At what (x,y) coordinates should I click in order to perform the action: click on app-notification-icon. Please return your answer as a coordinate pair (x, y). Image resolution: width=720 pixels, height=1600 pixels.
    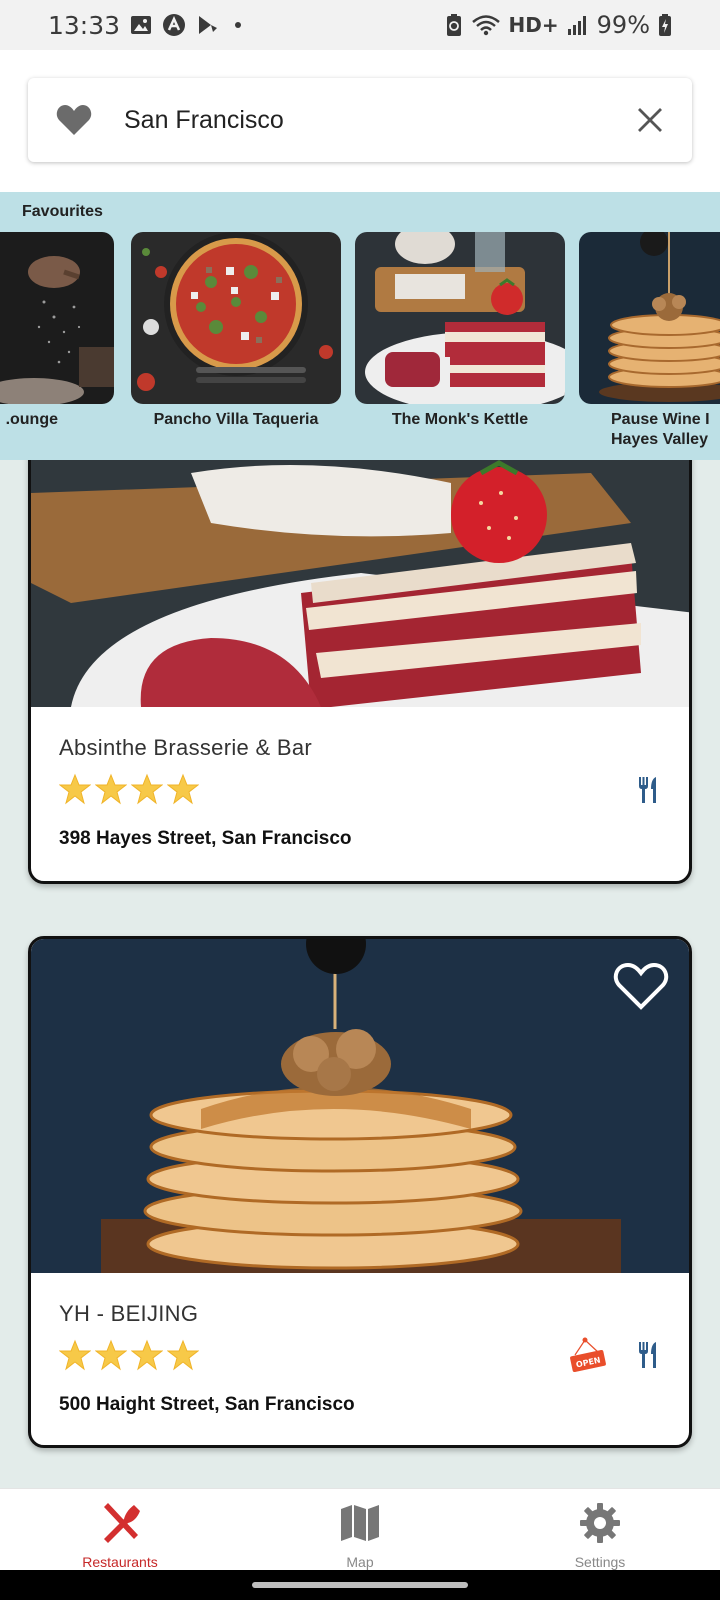
    Looking at the image, I should click on (174, 25).